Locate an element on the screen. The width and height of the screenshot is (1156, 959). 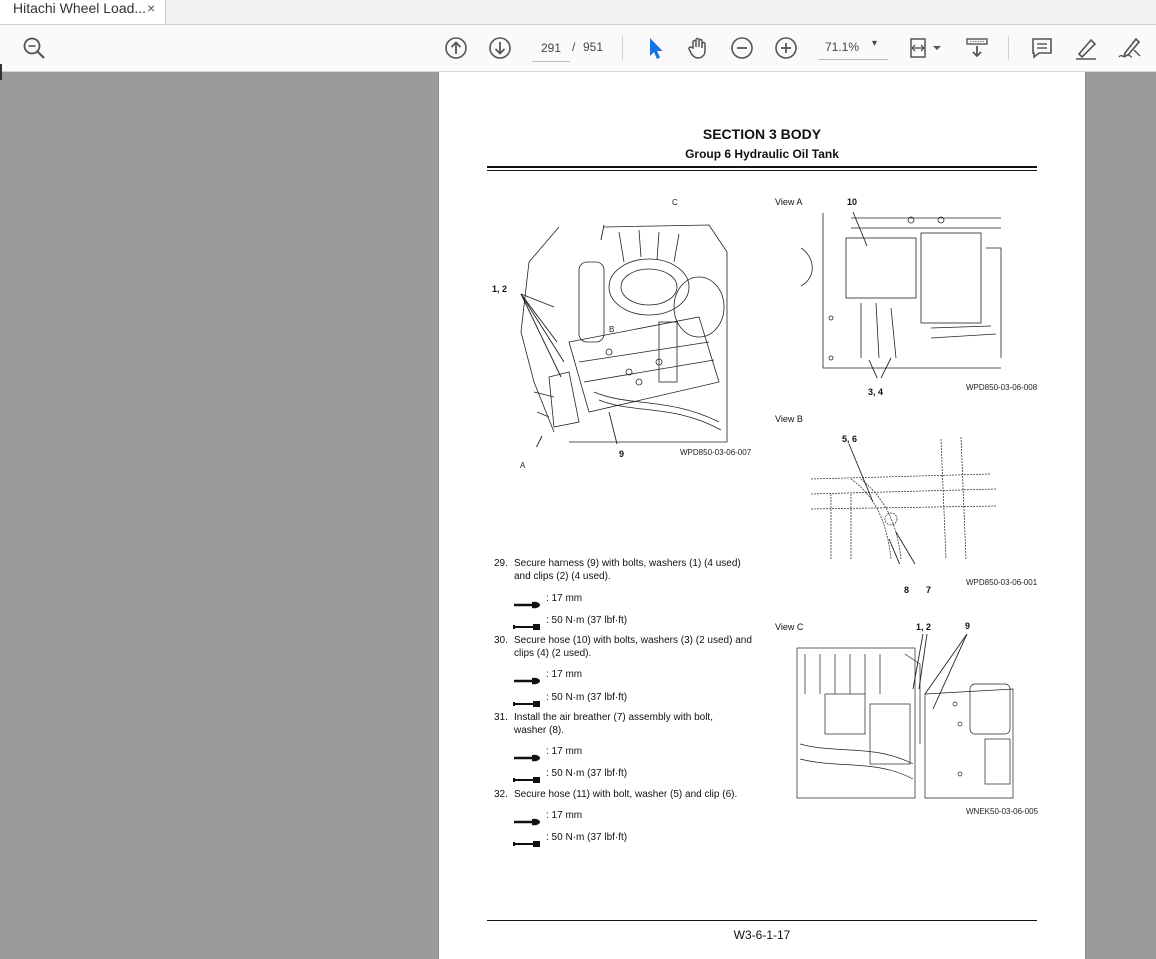
zoom-value: 71.1% is located at coordinates (842, 47).